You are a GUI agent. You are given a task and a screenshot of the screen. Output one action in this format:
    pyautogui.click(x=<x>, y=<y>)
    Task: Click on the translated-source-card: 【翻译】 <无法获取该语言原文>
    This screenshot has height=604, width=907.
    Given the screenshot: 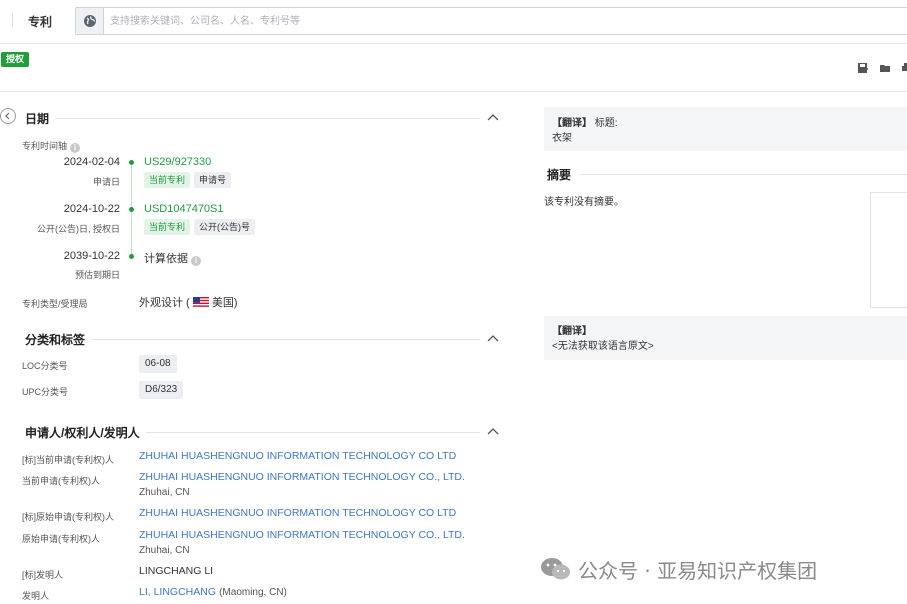 What is the action you would take?
    pyautogui.click(x=725, y=338)
    